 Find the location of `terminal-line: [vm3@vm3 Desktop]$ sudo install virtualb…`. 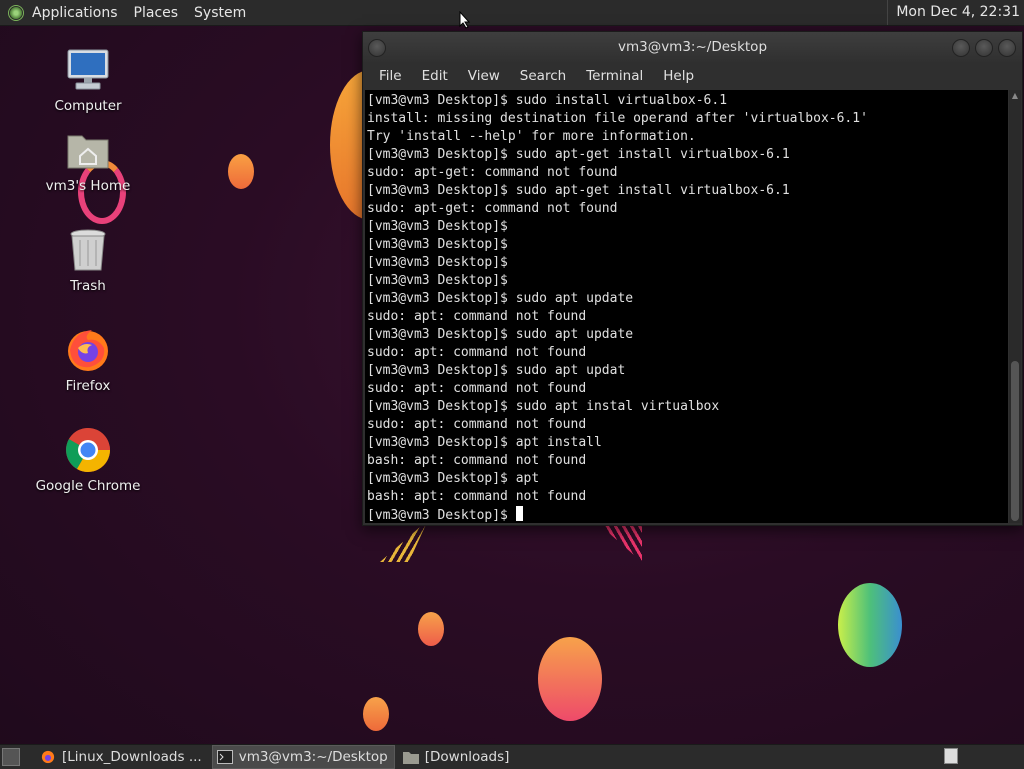

terminal-line: [vm3@vm3 Desktop]$ sudo install virtualb… is located at coordinates (547, 100).